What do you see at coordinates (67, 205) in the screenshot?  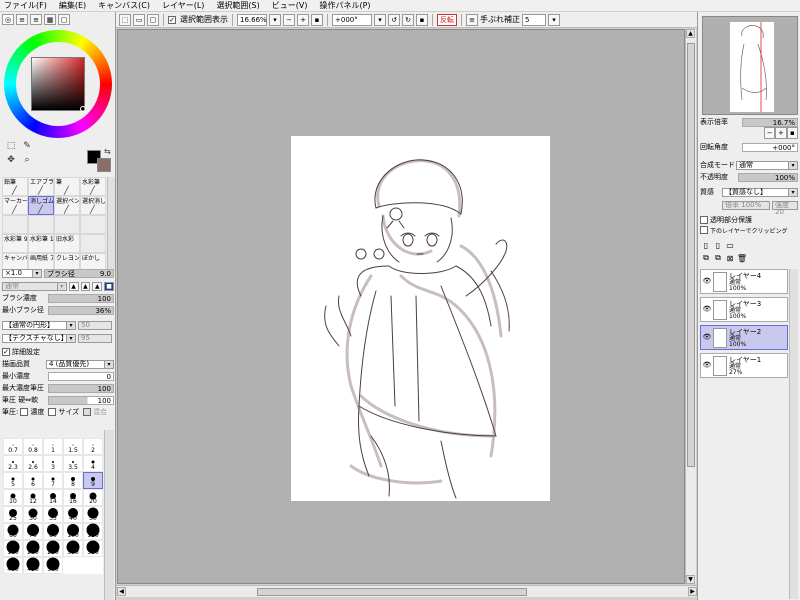 I see `brush-slot: 選択ペン ╱` at bounding box center [67, 205].